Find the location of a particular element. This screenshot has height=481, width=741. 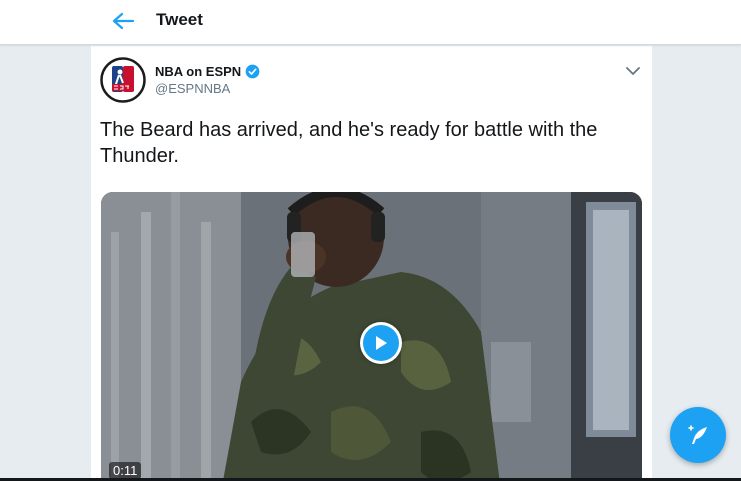

nba-espn-logo-icon is located at coordinates (123, 80).